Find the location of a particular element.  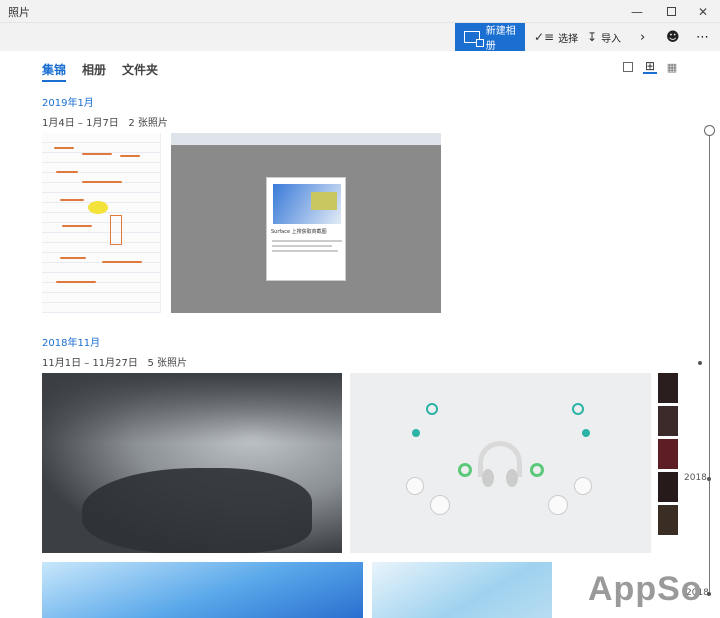

photo-headphones-flatlay is located at coordinates (500, 463).